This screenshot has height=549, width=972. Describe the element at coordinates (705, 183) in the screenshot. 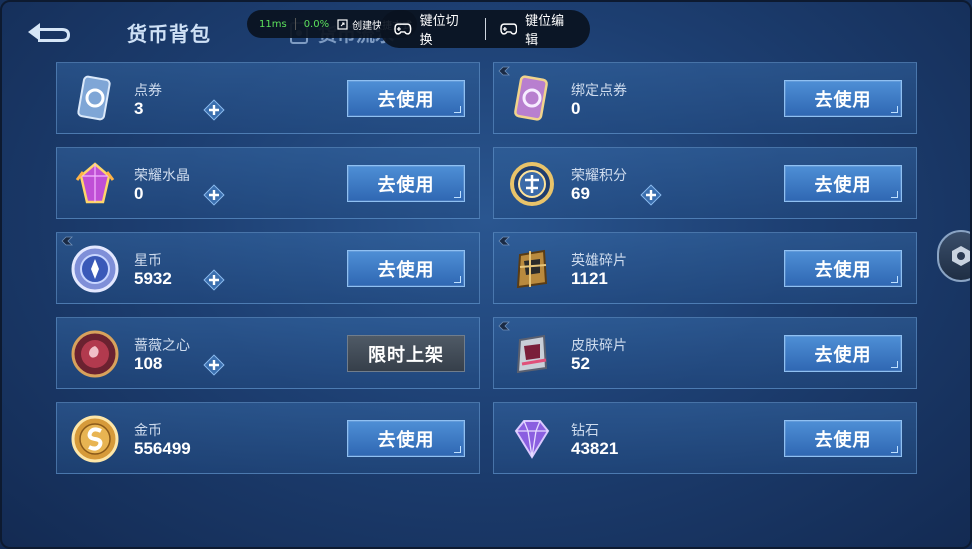

I see `currency-card-points: 荣耀积分 69 去使用` at that location.